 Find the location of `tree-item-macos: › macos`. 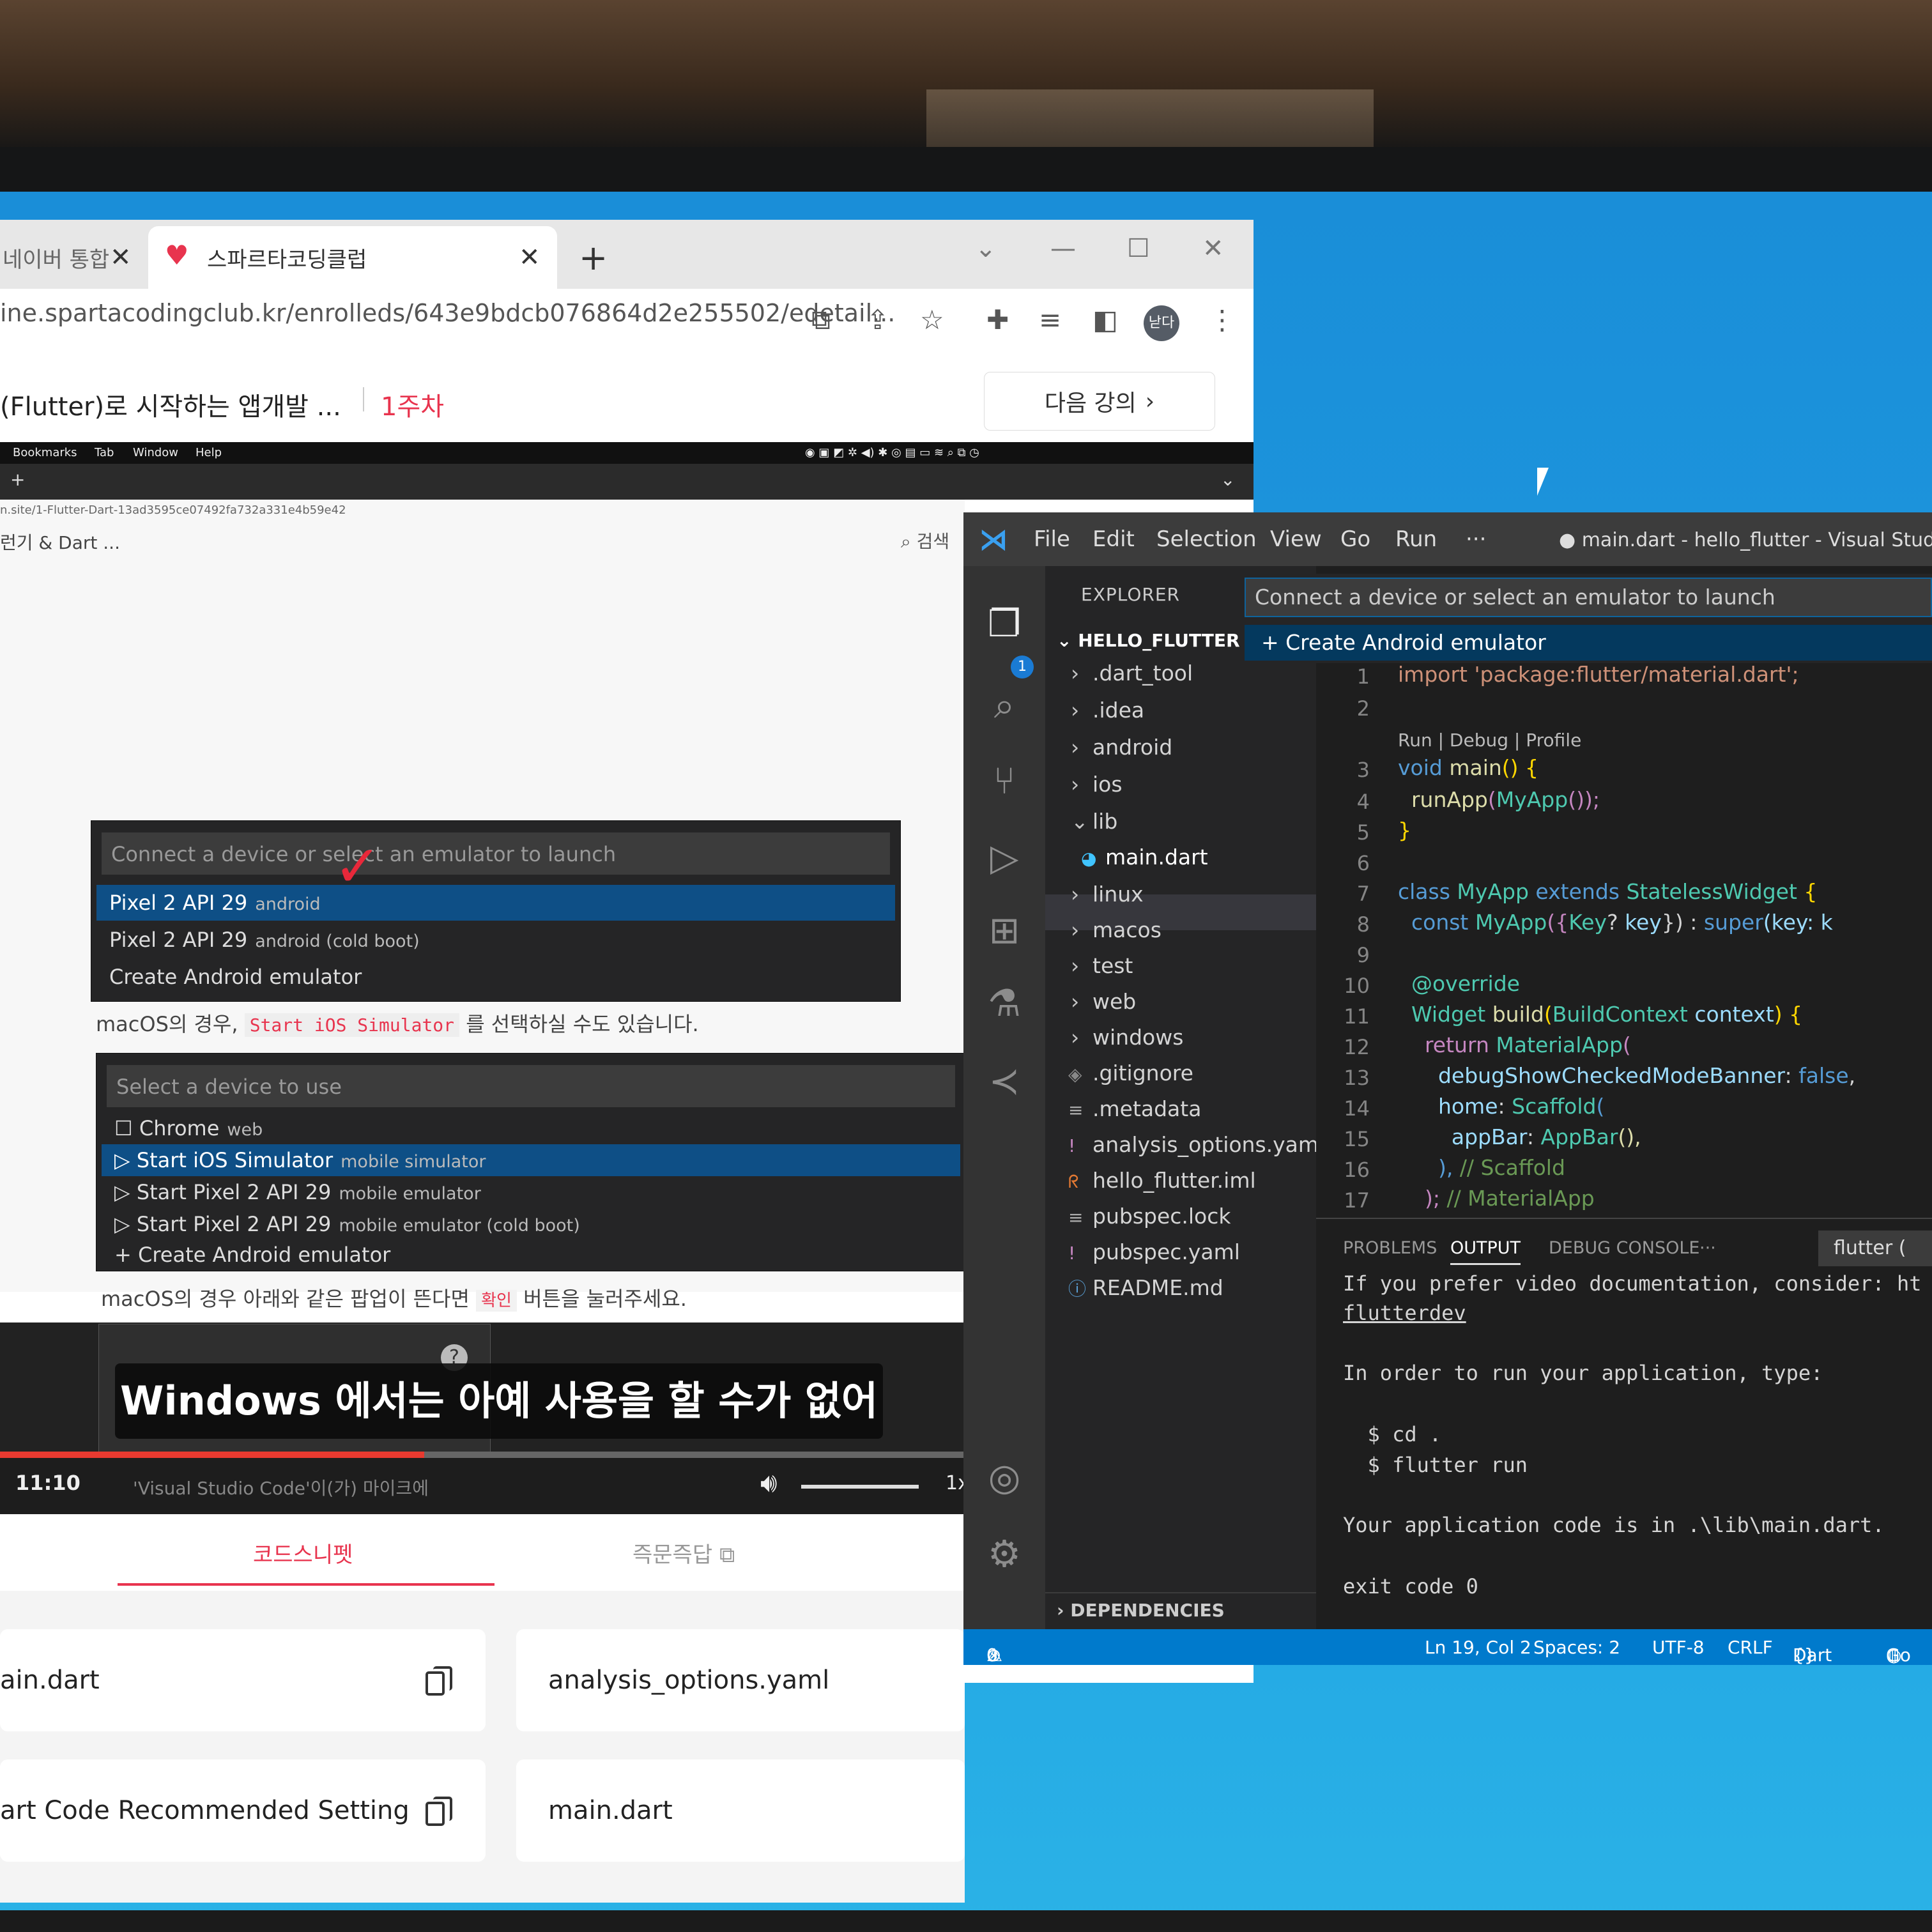

tree-item-macos: › macos is located at coordinates (1116, 929).